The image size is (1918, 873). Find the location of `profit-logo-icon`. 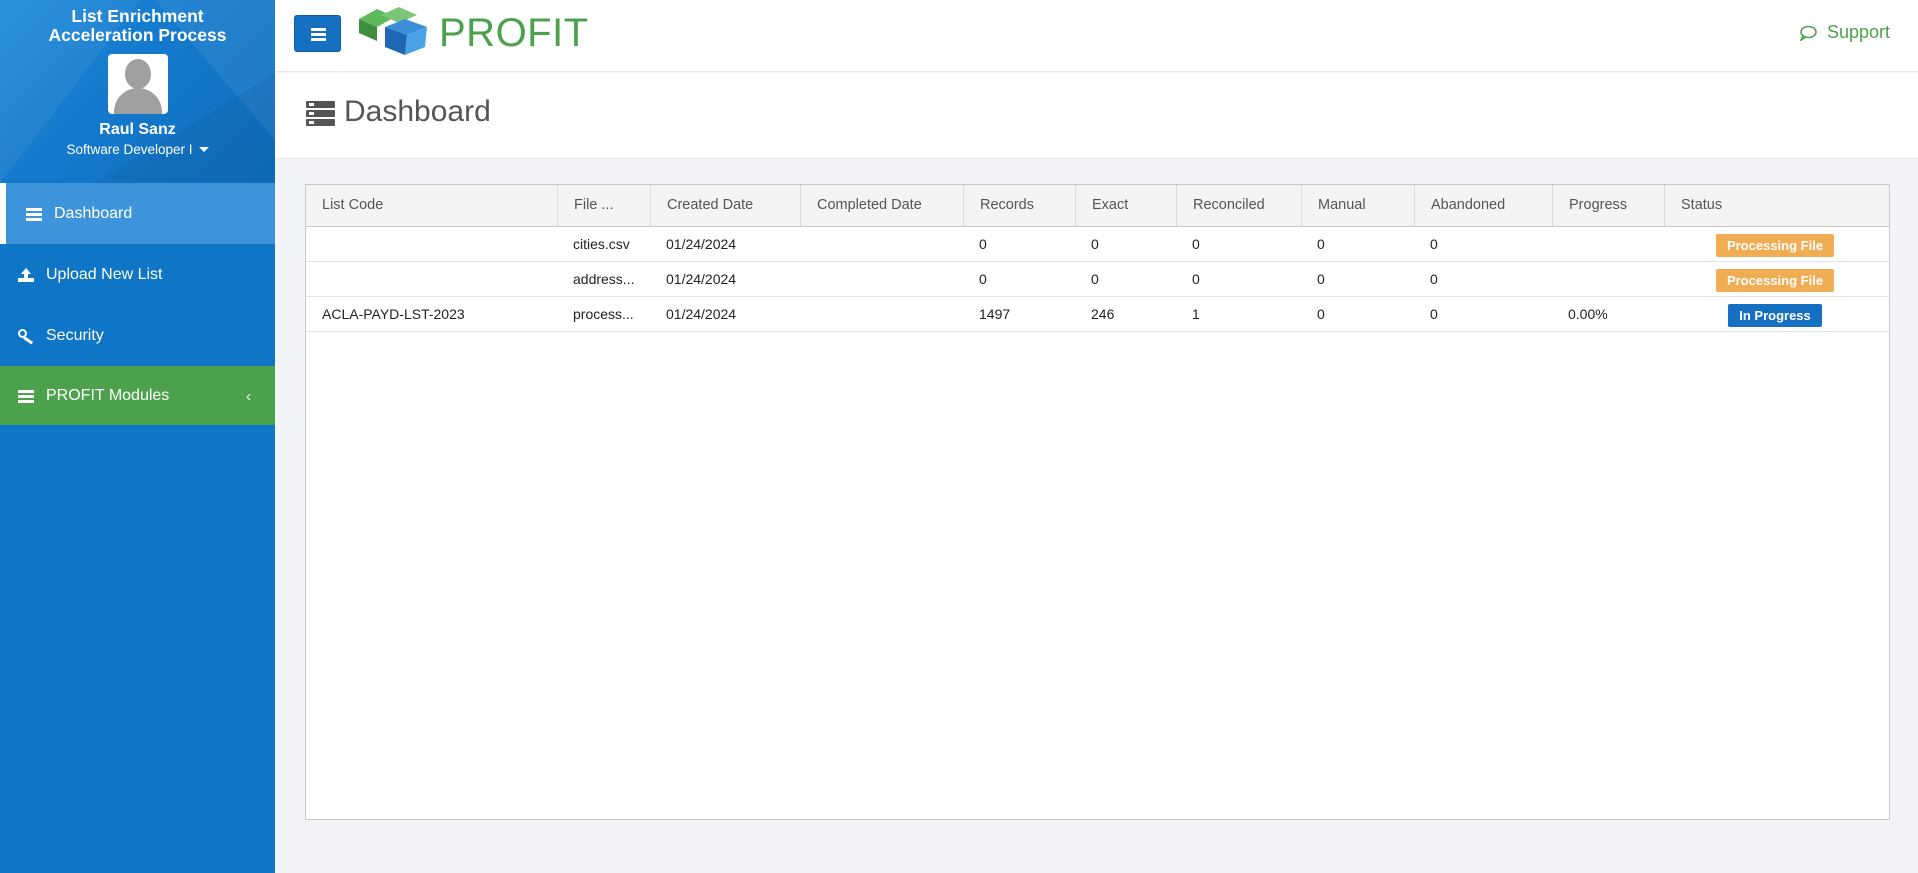

profit-logo-icon is located at coordinates (393, 31).